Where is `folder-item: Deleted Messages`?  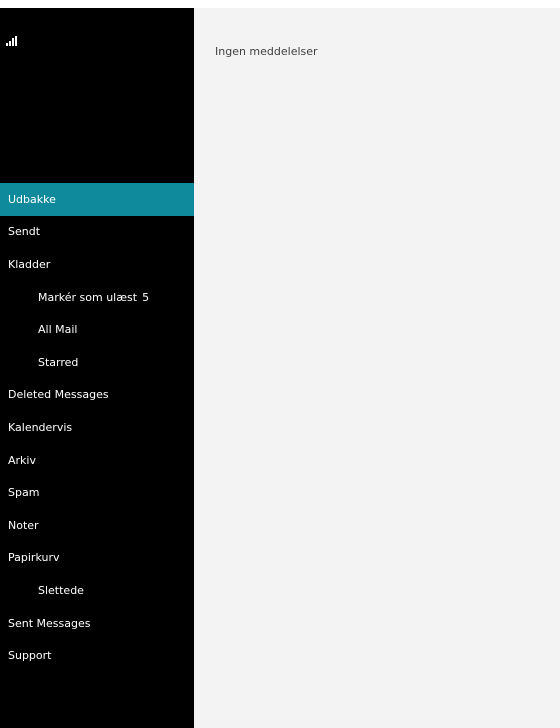
folder-item: Deleted Messages is located at coordinates (97, 395).